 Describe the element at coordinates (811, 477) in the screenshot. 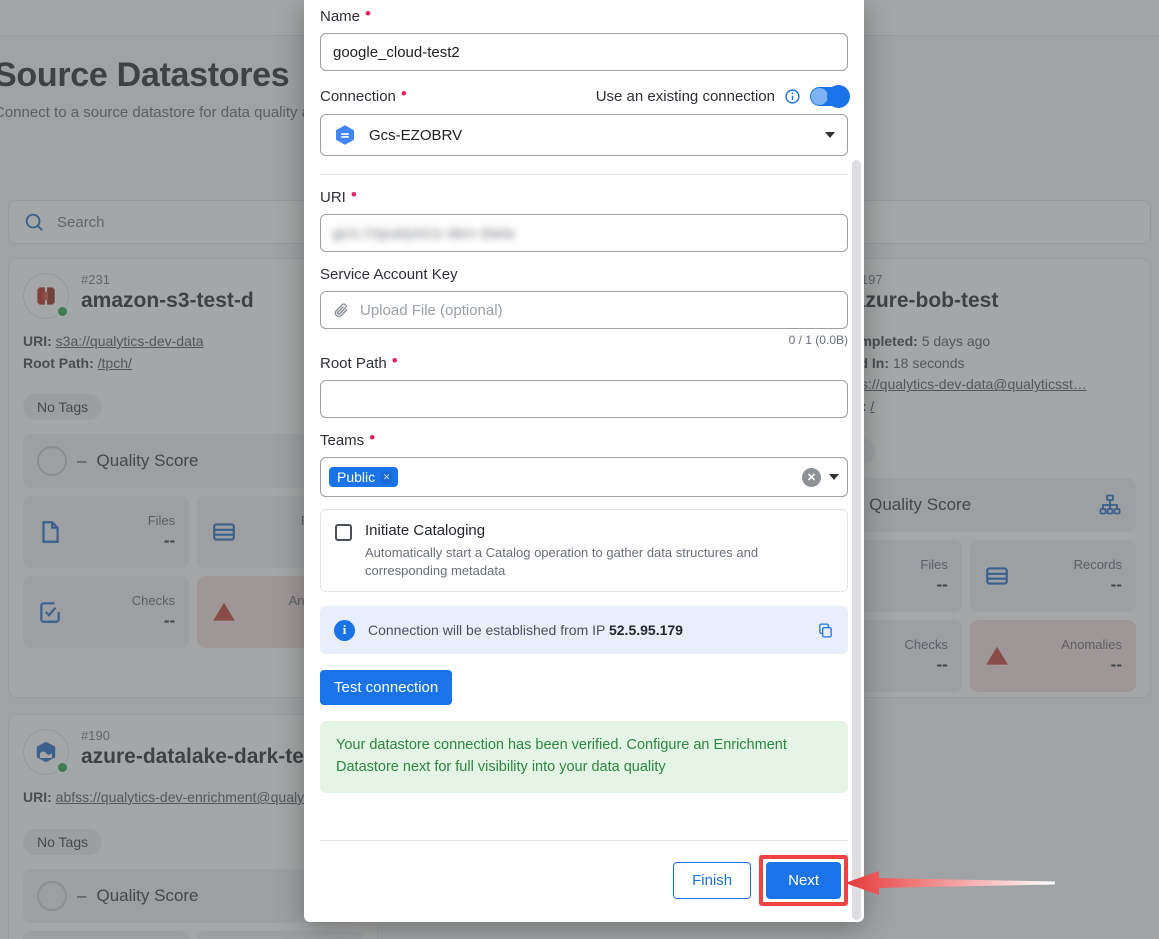

I see `clear-icon: ✕` at that location.